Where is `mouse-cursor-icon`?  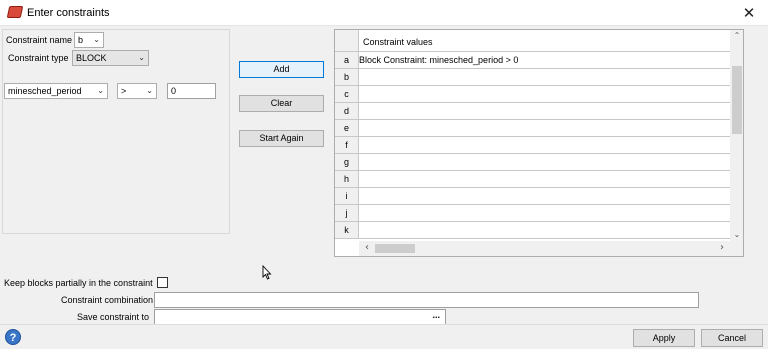
mouse-cursor-icon is located at coordinates (267, 272).